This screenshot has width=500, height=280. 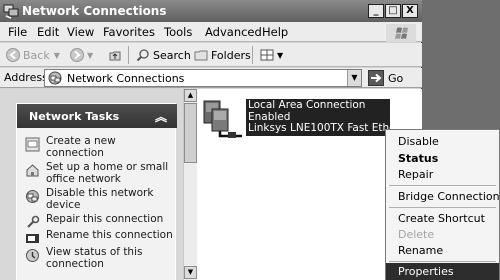 I want to click on search-label: Search, so click(x=172, y=55).